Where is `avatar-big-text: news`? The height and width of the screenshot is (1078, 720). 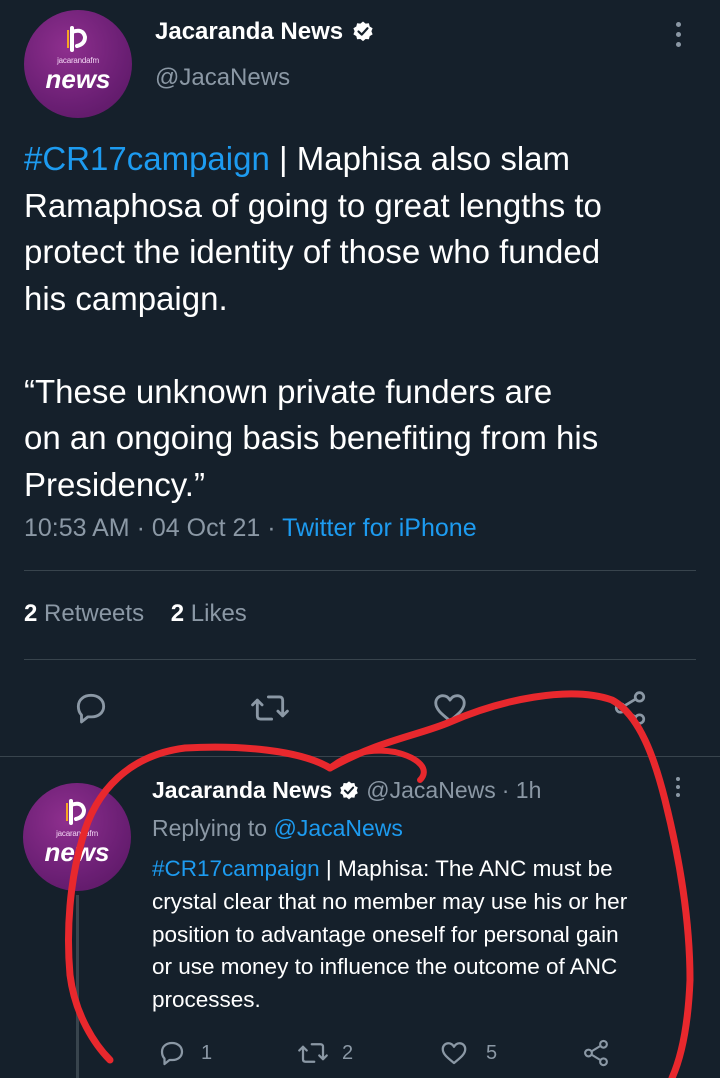 avatar-big-text: news is located at coordinates (78, 79).